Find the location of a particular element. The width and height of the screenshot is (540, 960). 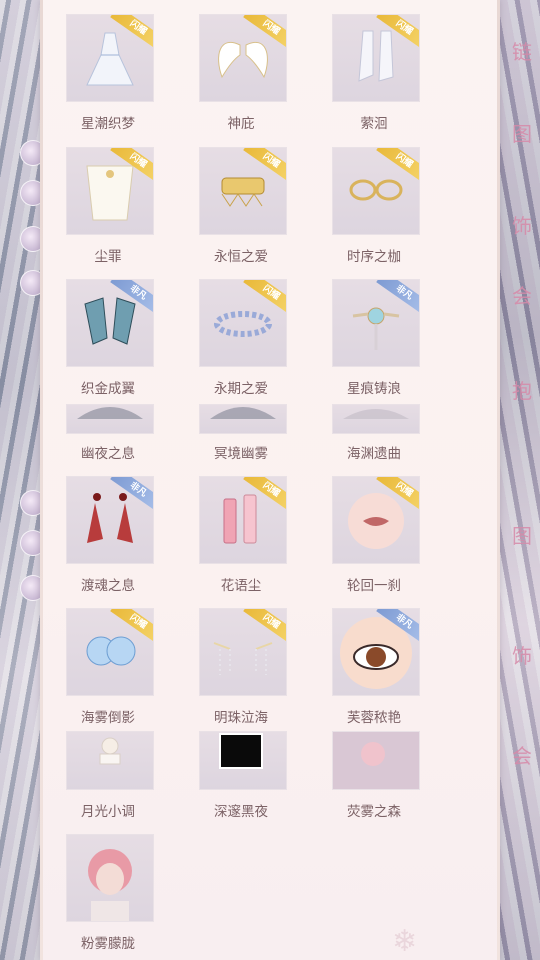

portrait-icon is located at coordinates (376, 760).